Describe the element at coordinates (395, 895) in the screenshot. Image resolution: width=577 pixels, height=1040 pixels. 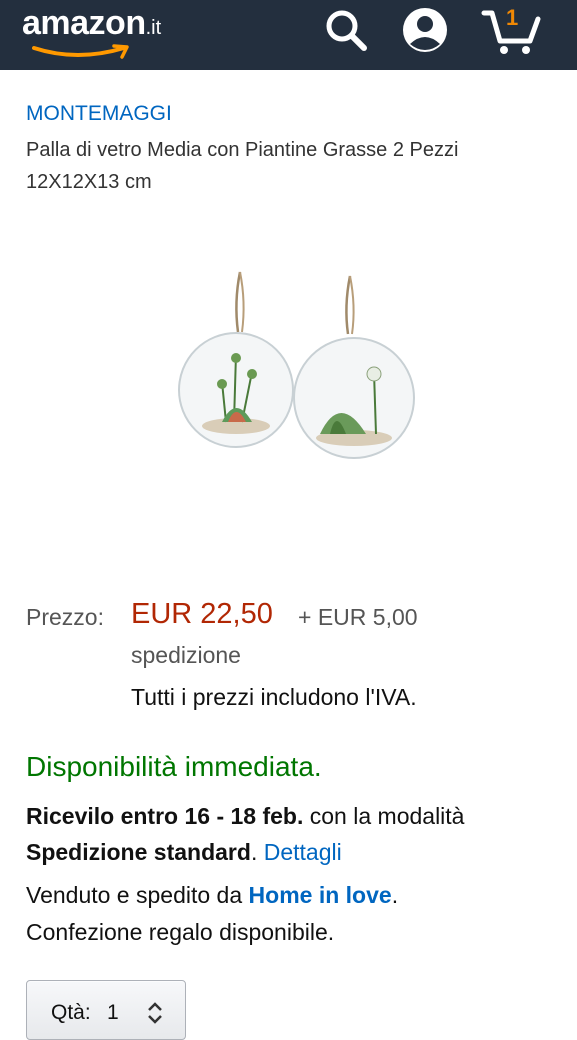
I see `seller-suffix: .` at that location.